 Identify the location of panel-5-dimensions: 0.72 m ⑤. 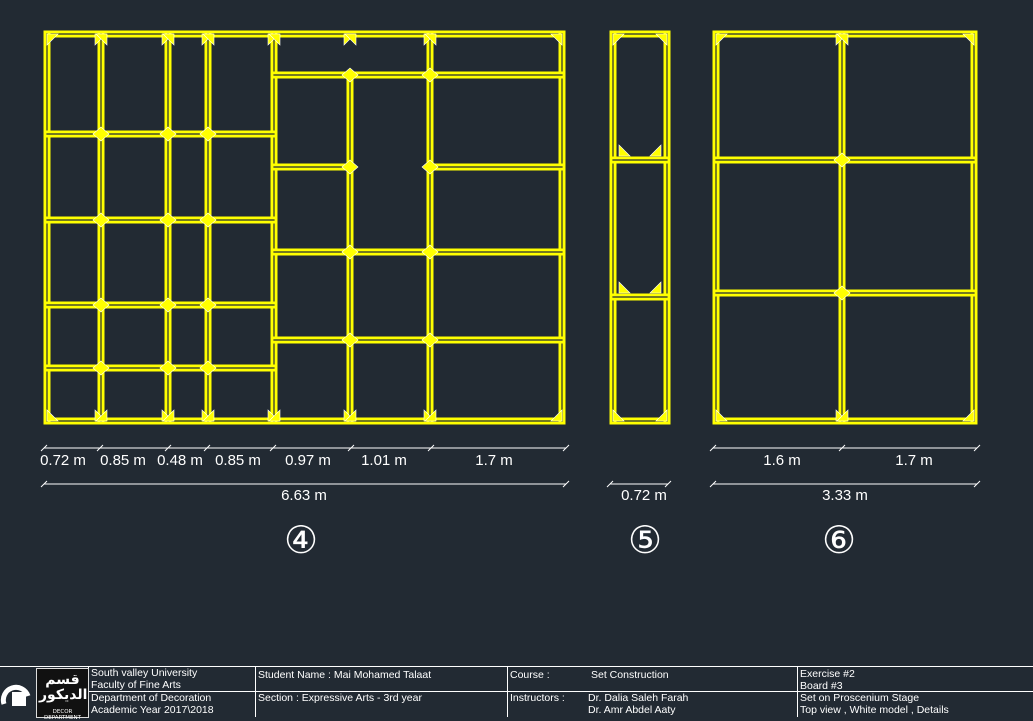
(644, 524).